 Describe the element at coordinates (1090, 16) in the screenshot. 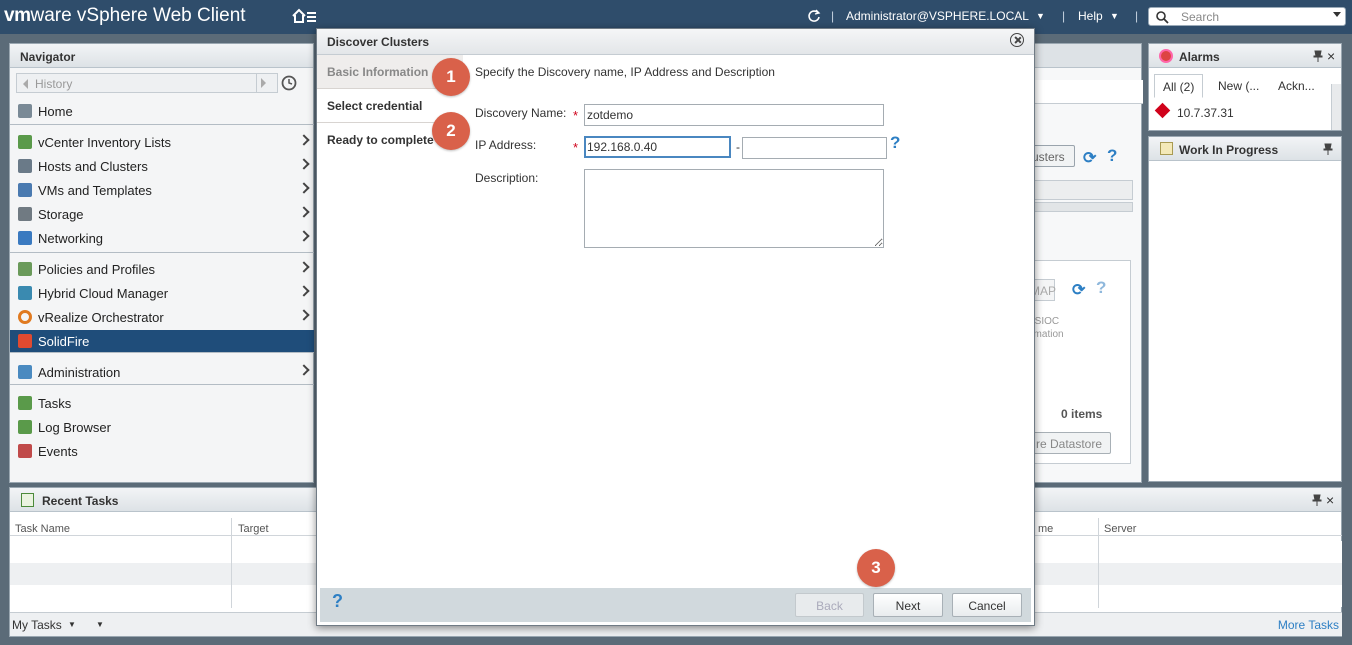

I see `help-menu: Help` at that location.